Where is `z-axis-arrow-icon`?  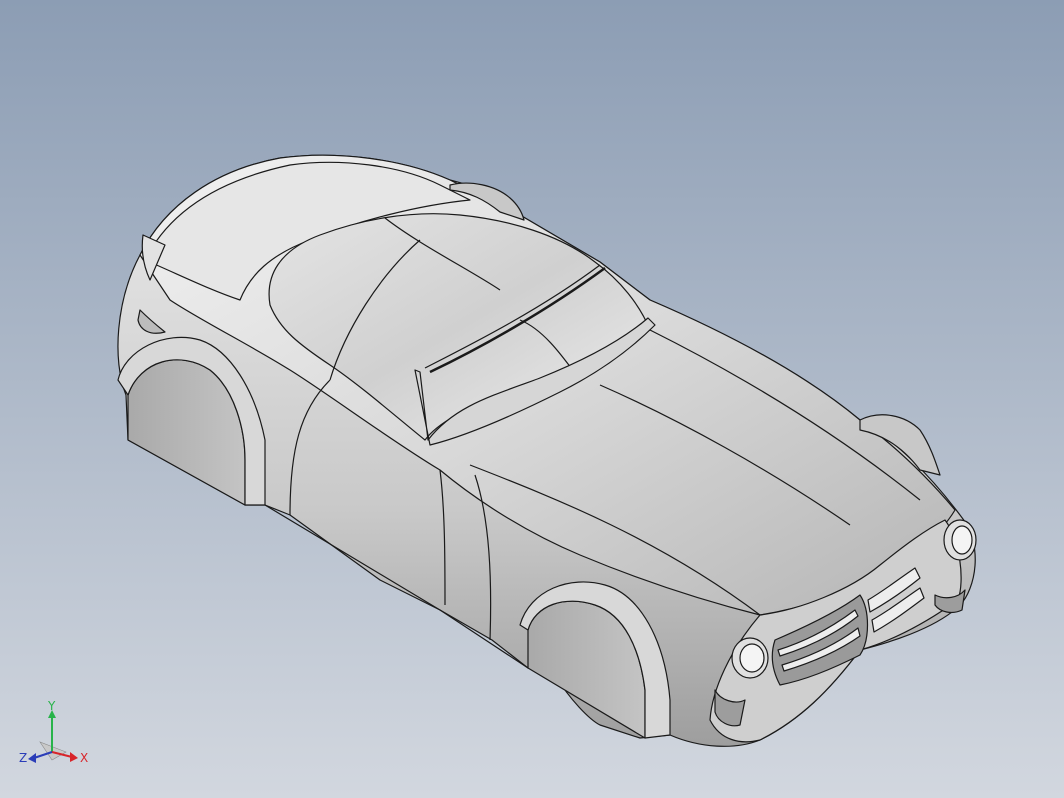 z-axis-arrow-icon is located at coordinates (32, 758).